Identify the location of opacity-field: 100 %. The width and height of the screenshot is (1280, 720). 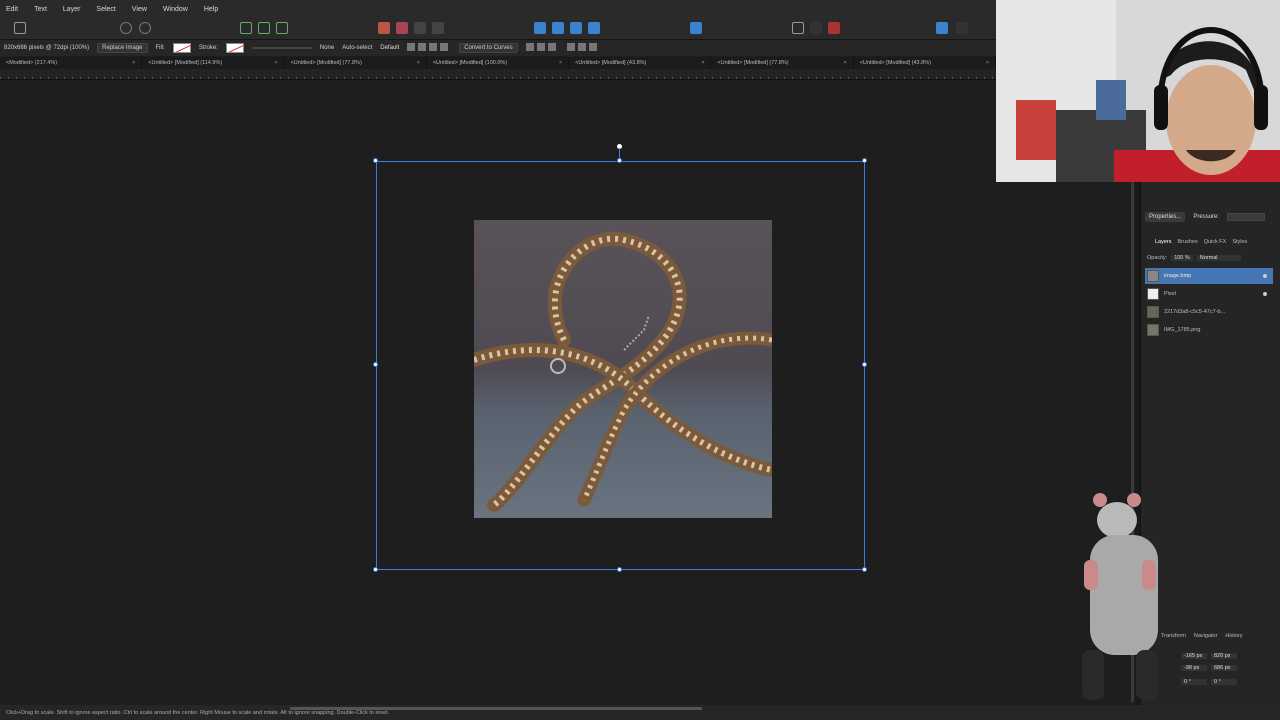
(1182, 257).